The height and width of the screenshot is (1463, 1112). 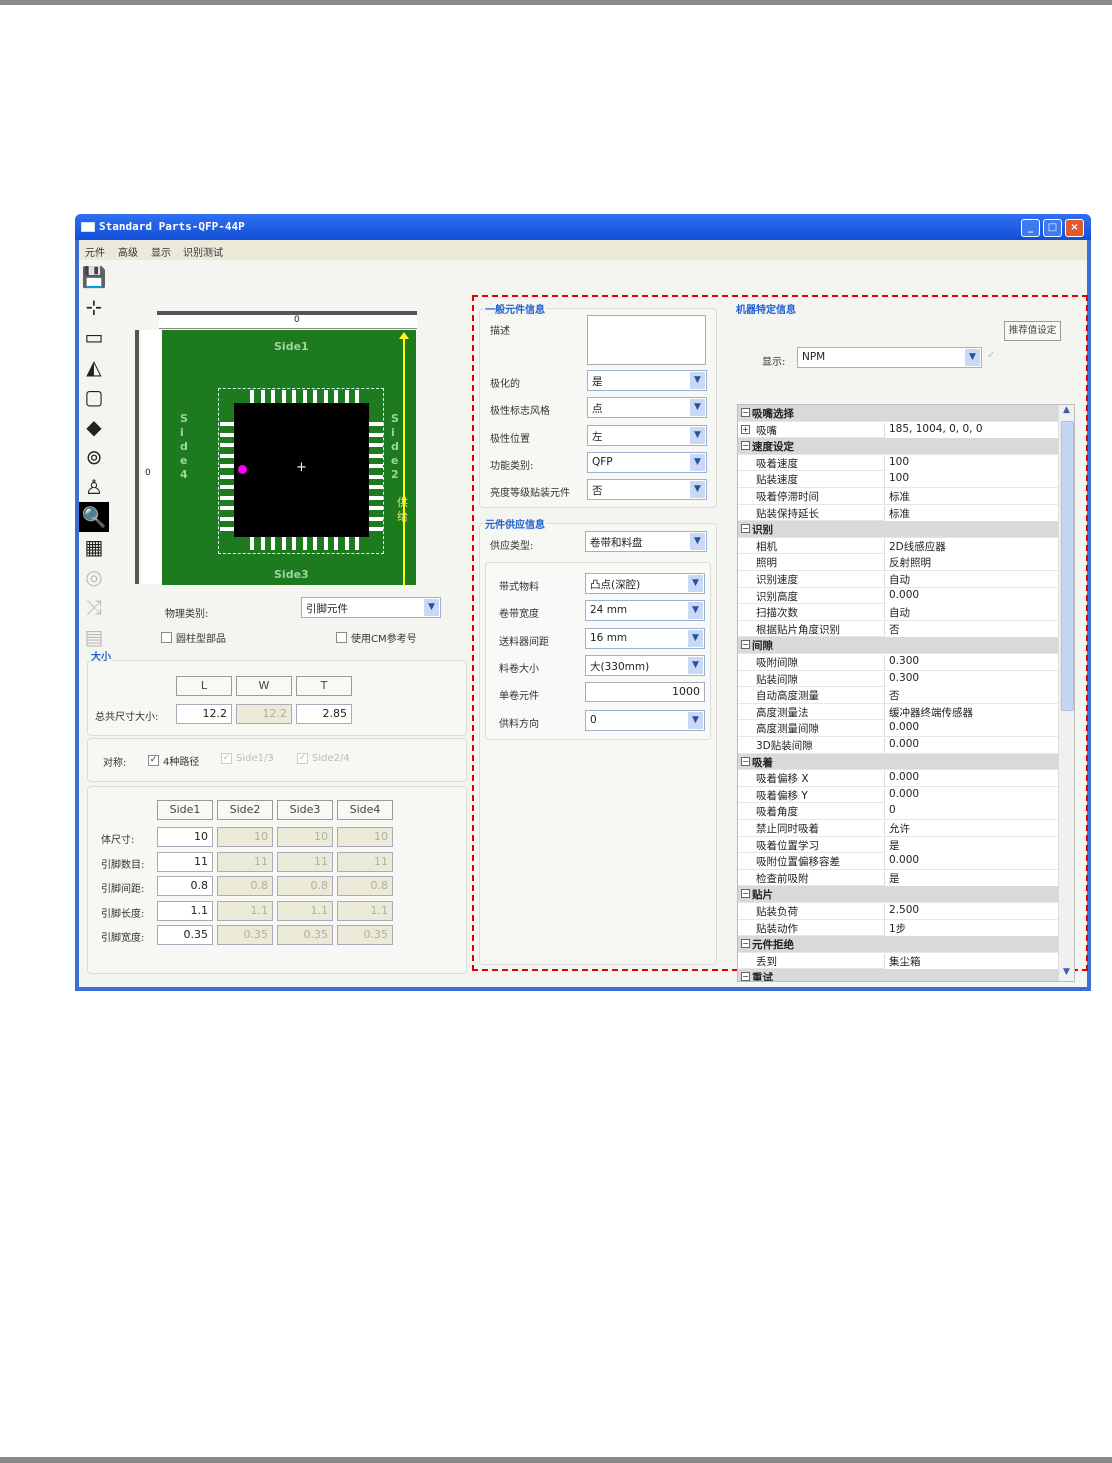 I want to click on side-header-1: Side1, so click(x=185, y=810).